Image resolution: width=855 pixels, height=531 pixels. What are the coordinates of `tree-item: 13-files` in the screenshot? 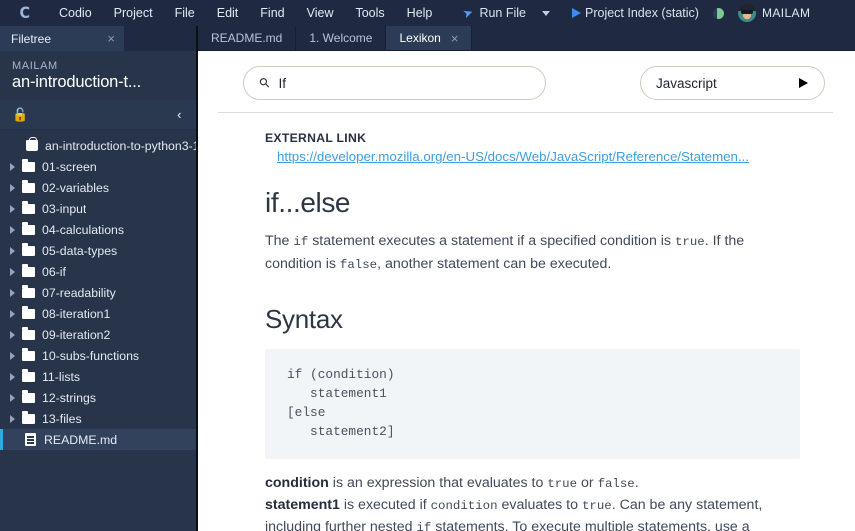 It's located at (98, 418).